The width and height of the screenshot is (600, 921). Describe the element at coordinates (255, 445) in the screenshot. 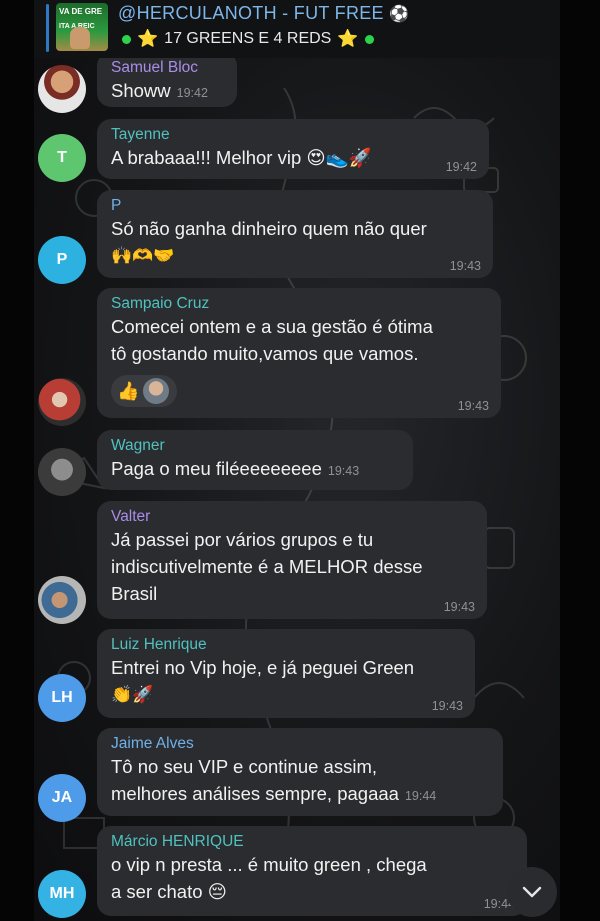

I see `sender-name: Wagner` at that location.